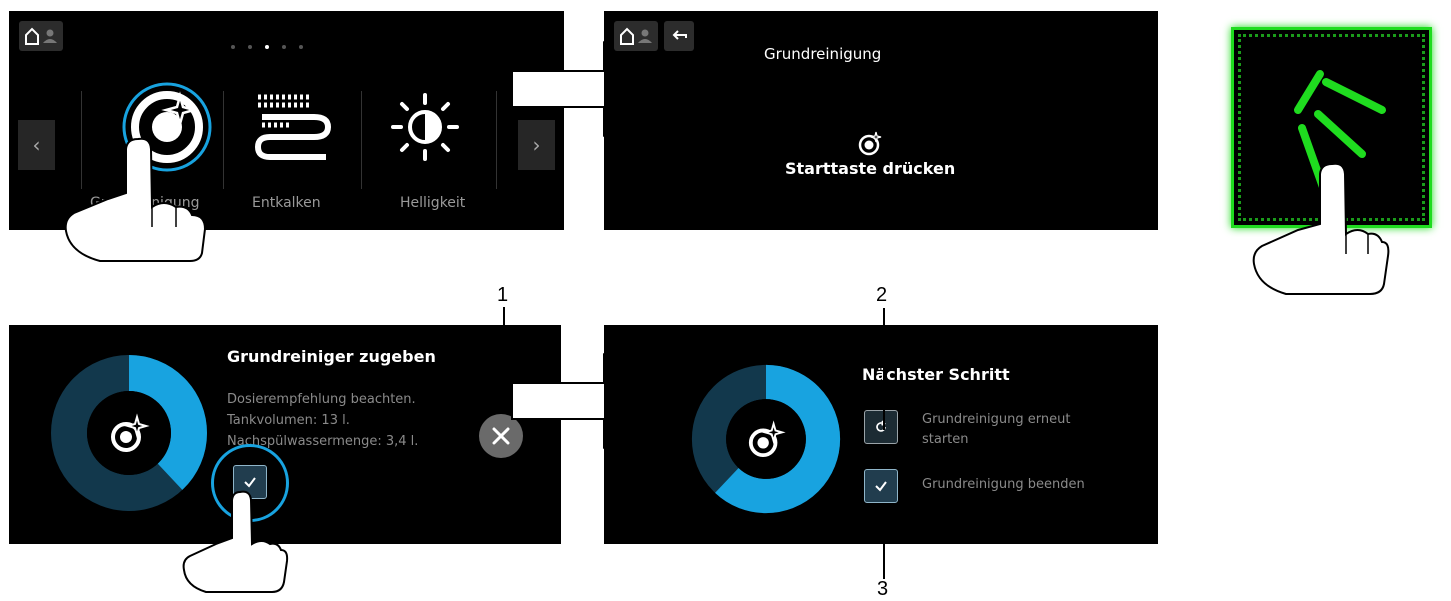  I want to click on menu-item-label: Entkalken, so click(286, 203).